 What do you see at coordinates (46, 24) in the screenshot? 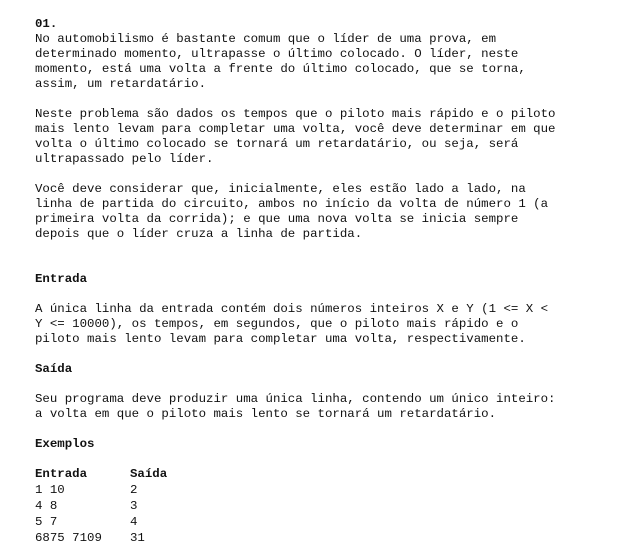
I see `problem-title: 01.` at bounding box center [46, 24].